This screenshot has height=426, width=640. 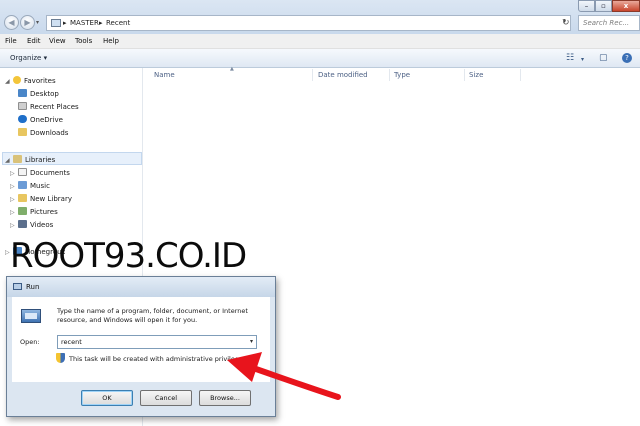 I want to click on recent-places-icon, so click(x=22, y=106).